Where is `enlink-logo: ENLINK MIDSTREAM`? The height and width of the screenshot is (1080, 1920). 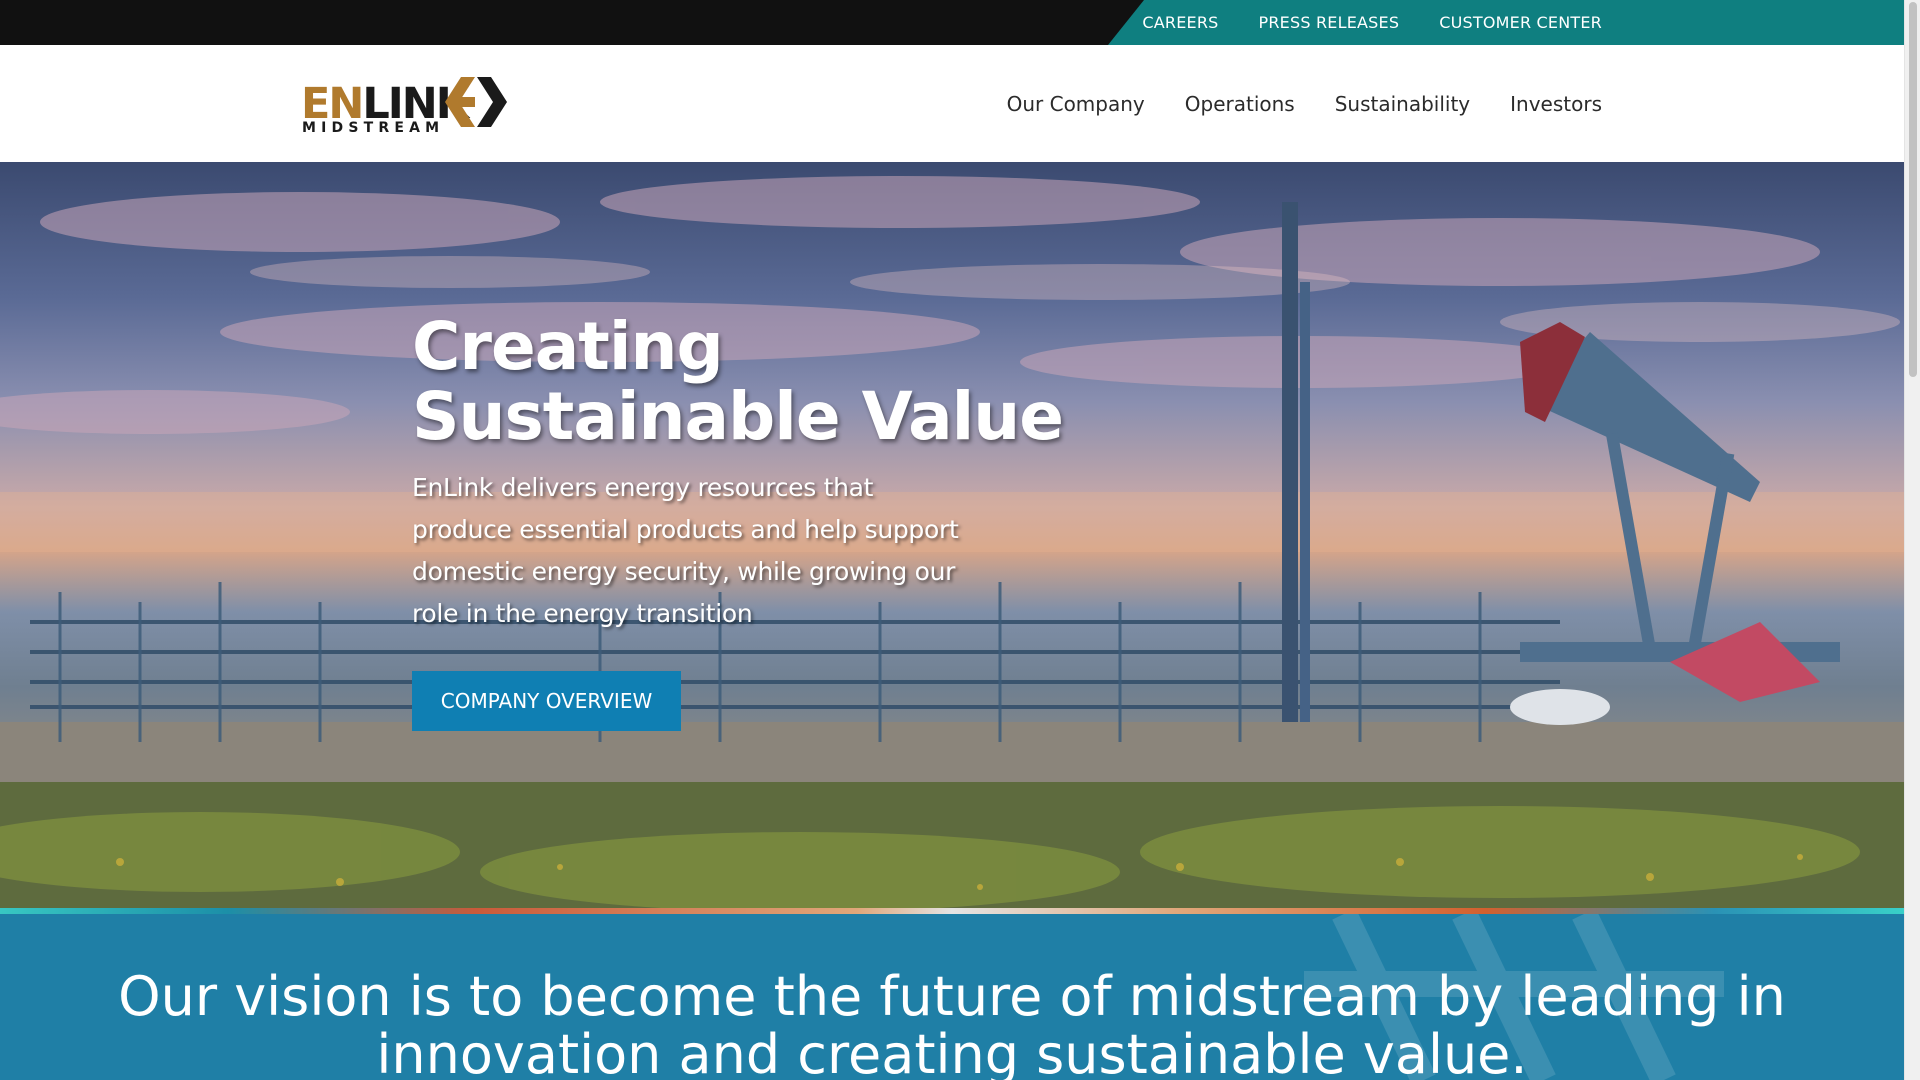 enlink-logo: ENLINK MIDSTREAM is located at coordinates (406, 108).